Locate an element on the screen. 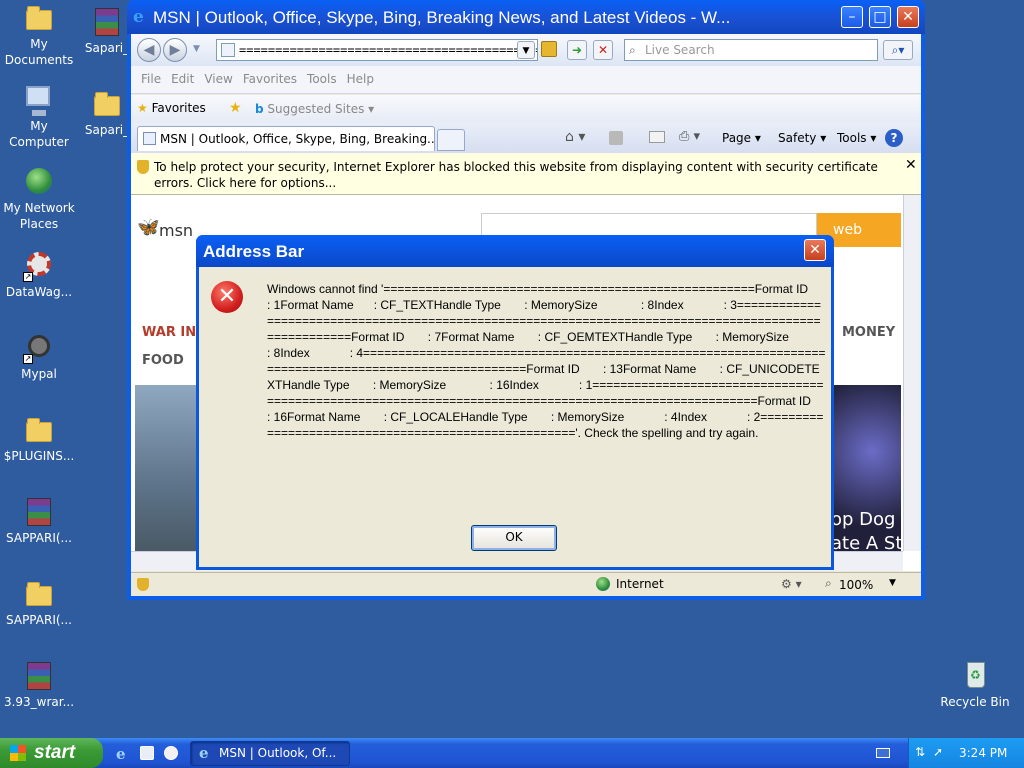 This screenshot has height=768, width=1024. security-zone: Internet is located at coordinates (640, 584).